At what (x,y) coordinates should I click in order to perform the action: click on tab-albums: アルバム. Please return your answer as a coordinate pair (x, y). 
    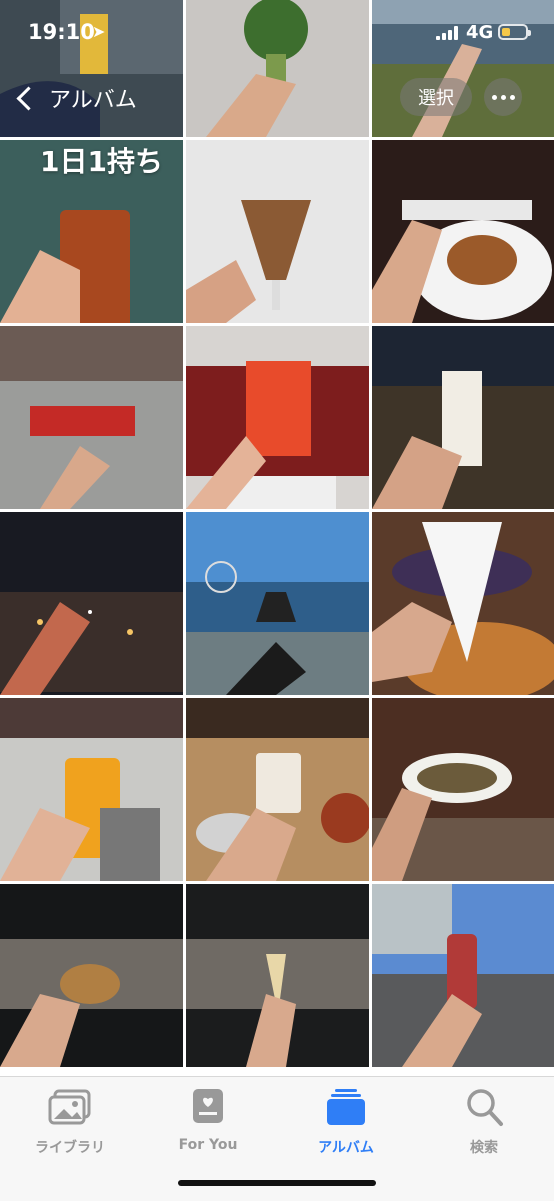
    Looking at the image, I should click on (346, 1122).